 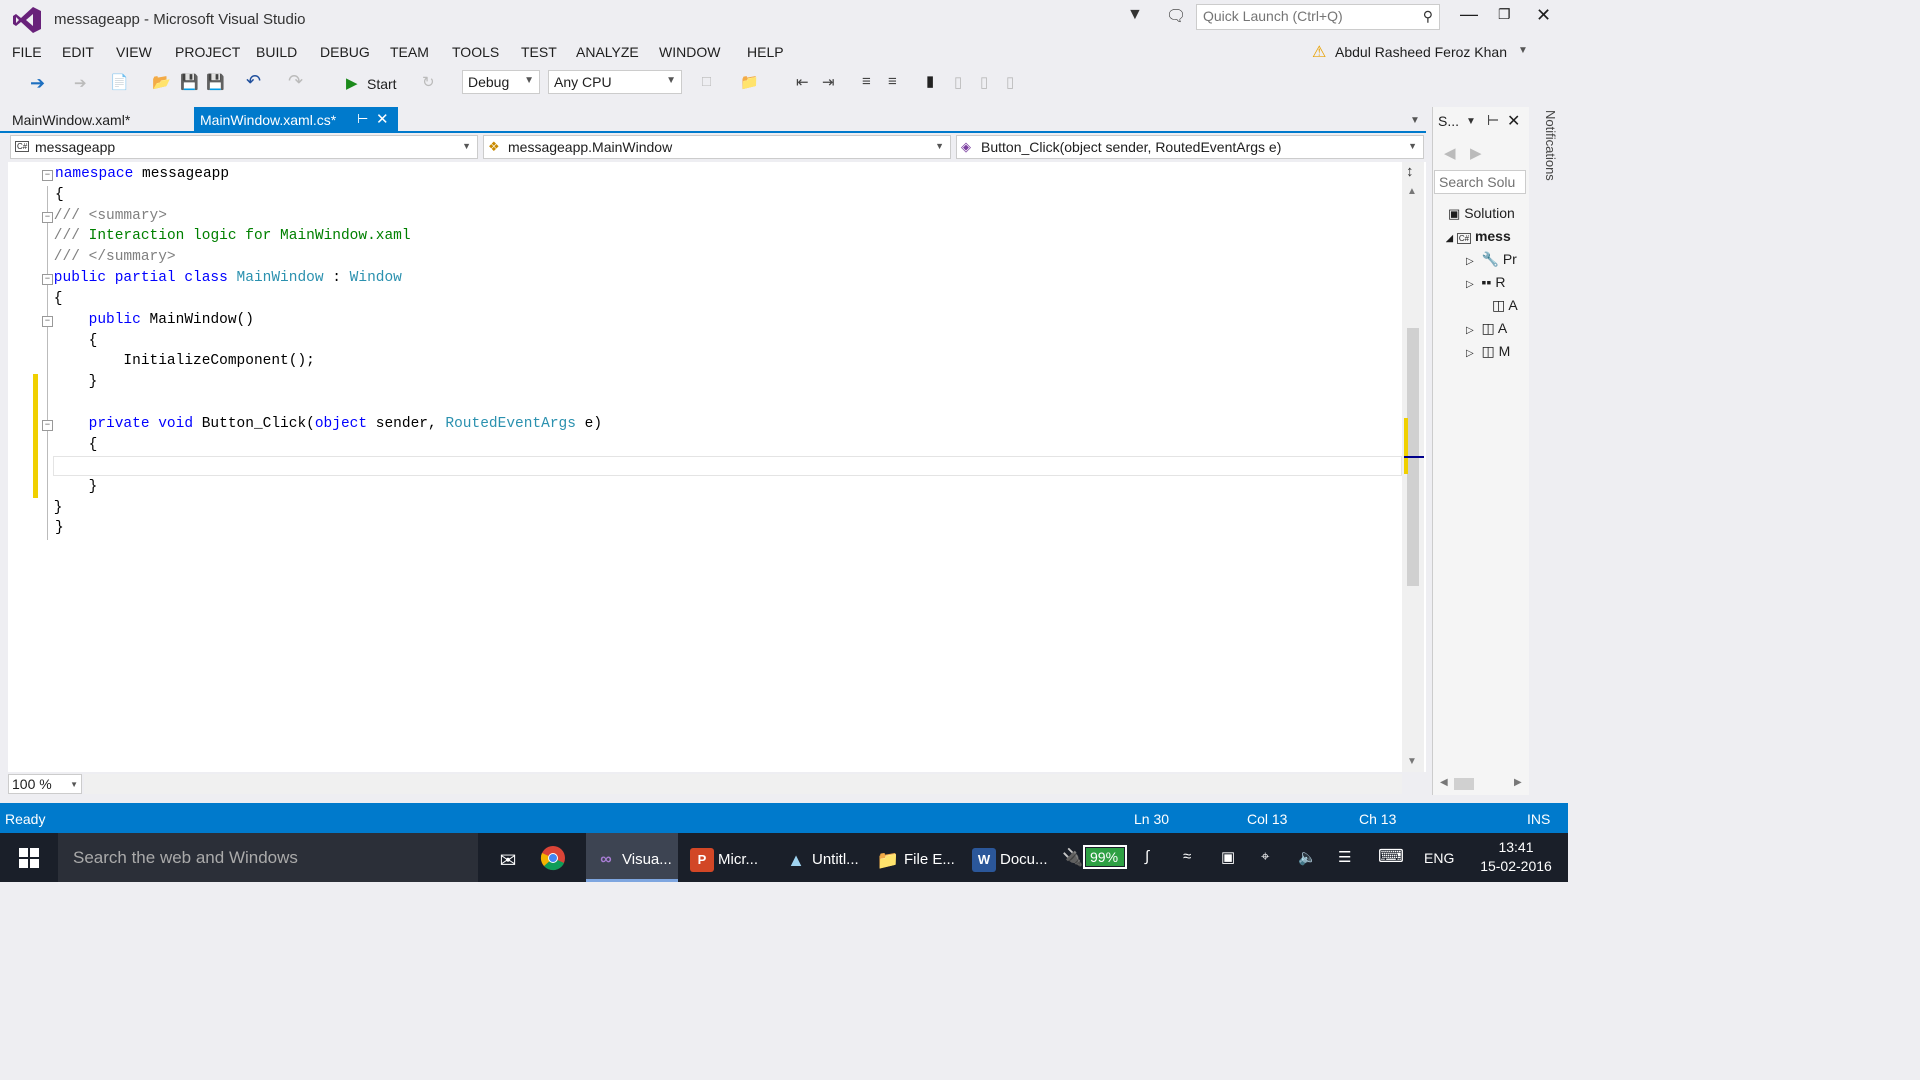 What do you see at coordinates (1147, 856) in the screenshot?
I see `bluetooth-icon: ∫` at bounding box center [1147, 856].